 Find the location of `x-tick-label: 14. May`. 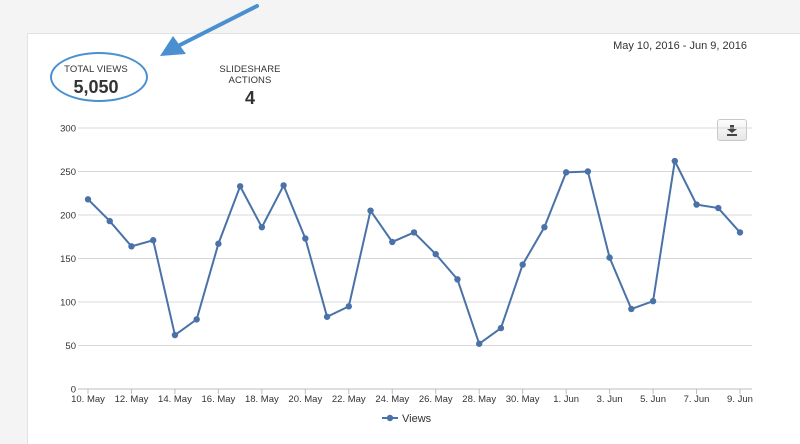

x-tick-label: 14. May is located at coordinates (175, 399).